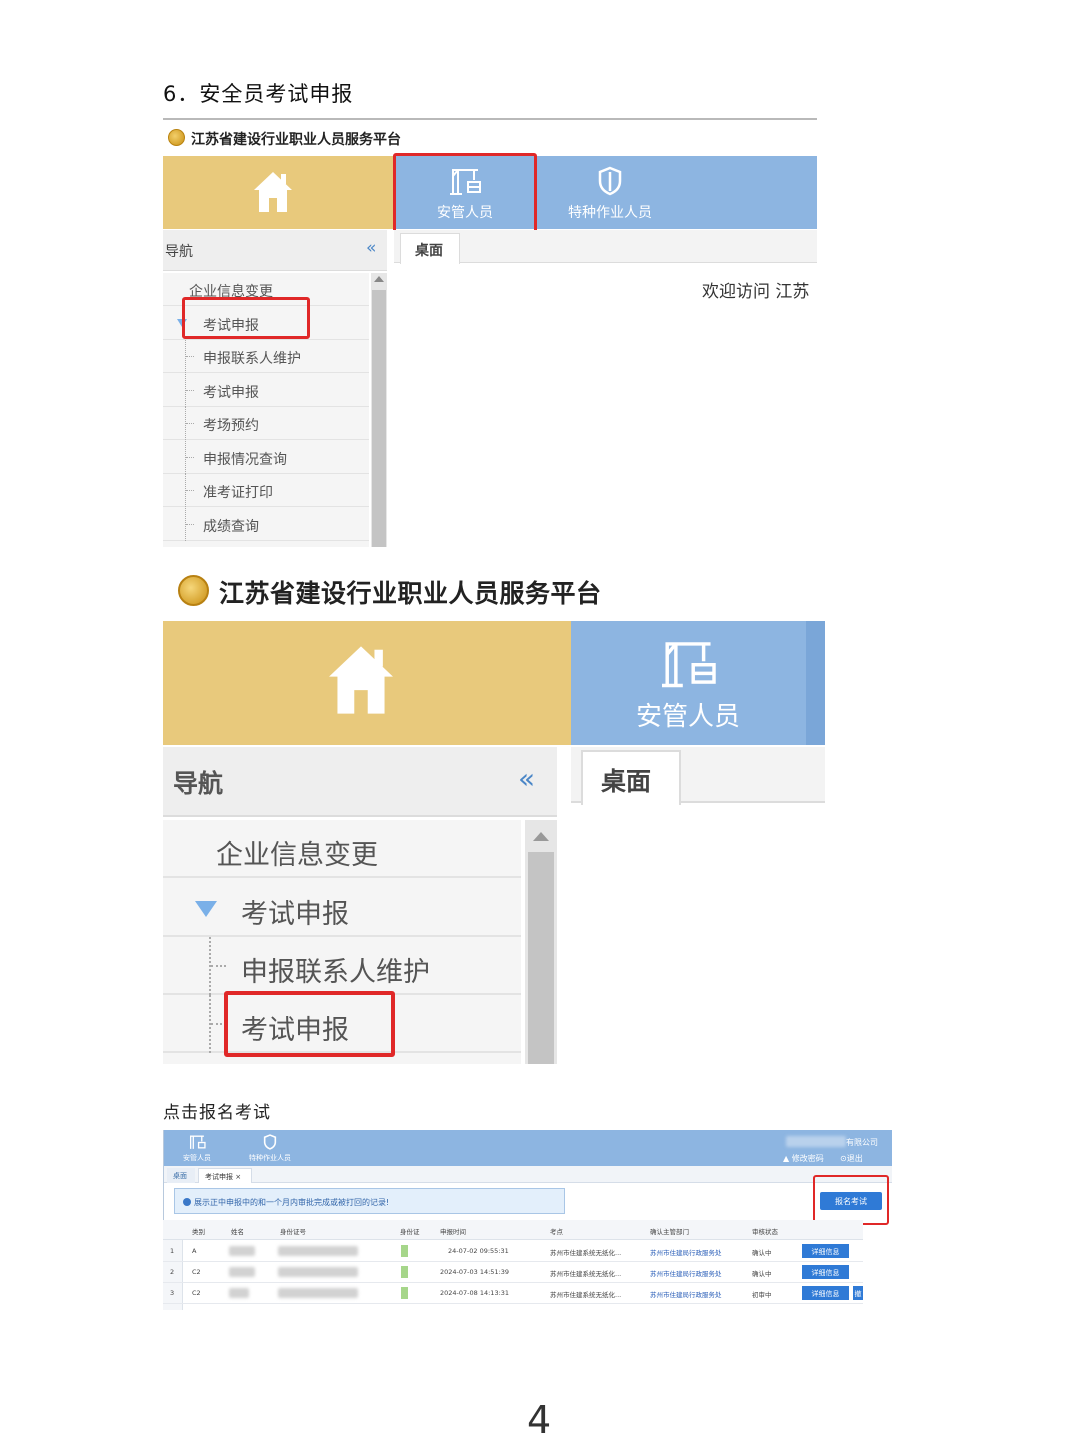 This screenshot has height=1450, width=1080. What do you see at coordinates (410, 1232) in the screenshot?
I see `column-header: 身份证` at bounding box center [410, 1232].